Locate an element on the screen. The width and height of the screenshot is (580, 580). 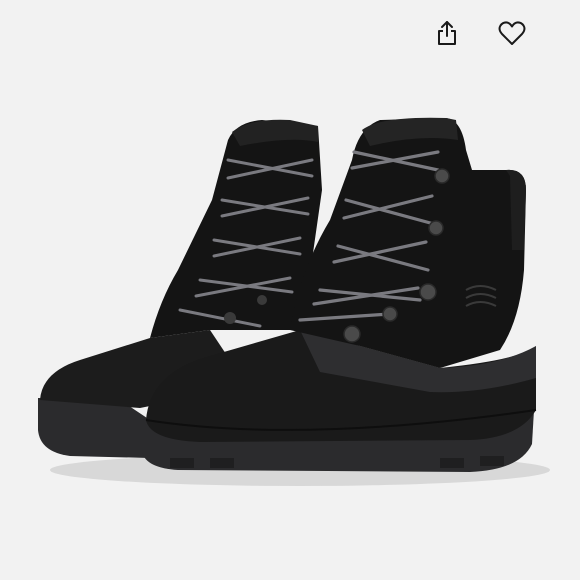
share-icon is located at coordinates (447, 33).